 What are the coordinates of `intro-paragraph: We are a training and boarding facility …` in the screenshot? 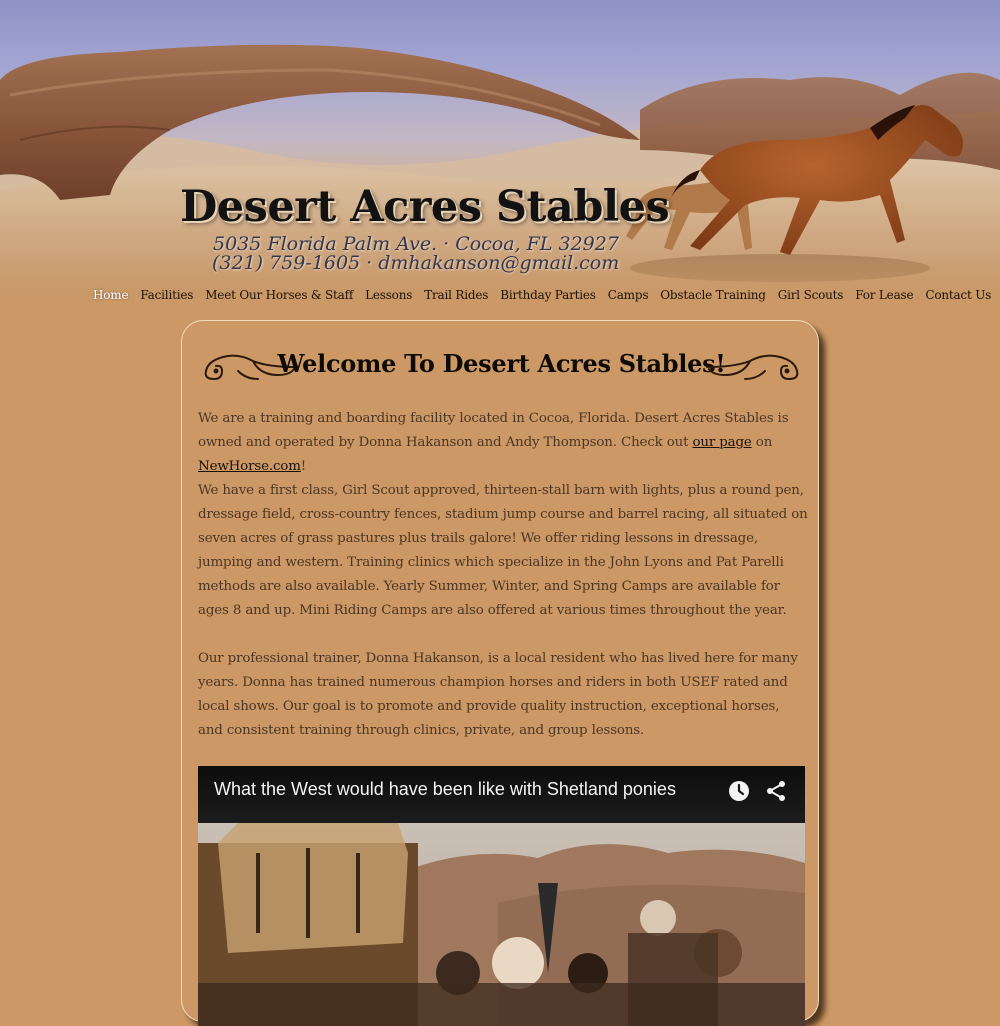 It's located at (503, 443).